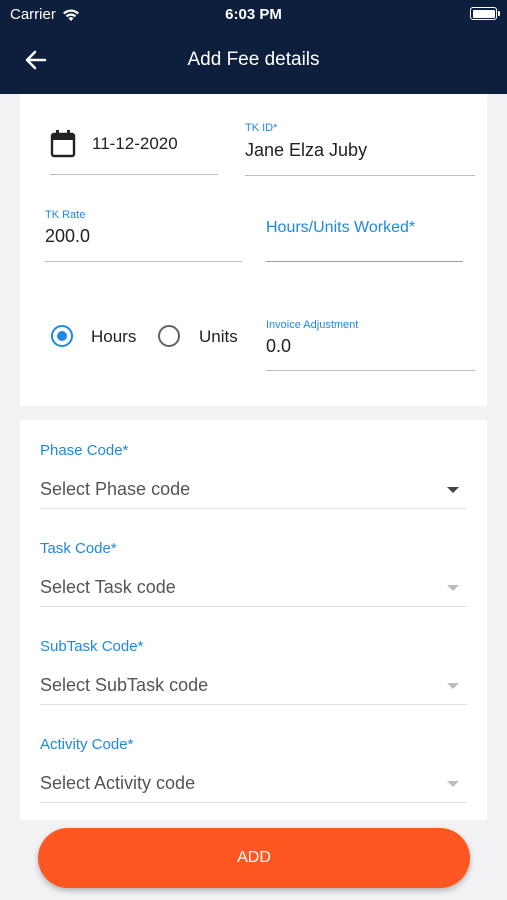 This screenshot has height=900, width=507. I want to click on page-title: Add Fee details, so click(253, 59).